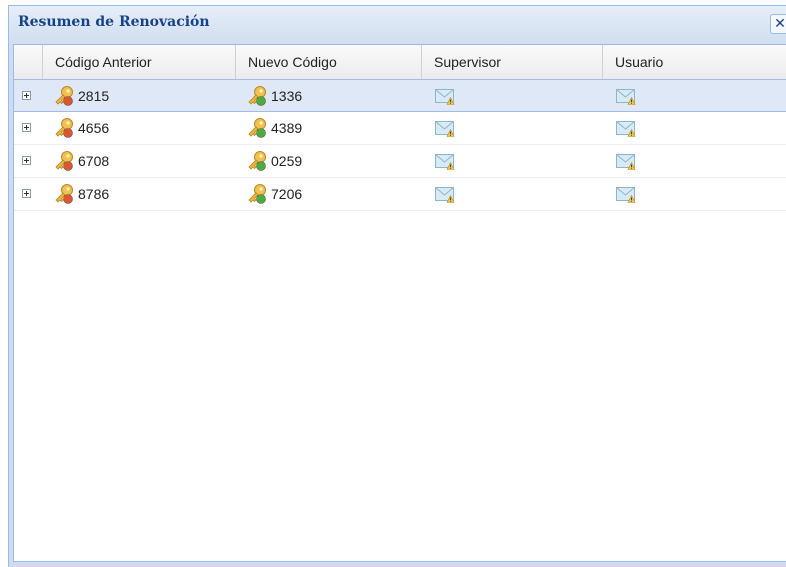 The image size is (786, 567). I want to click on new-code-text: 0259, so click(287, 161).